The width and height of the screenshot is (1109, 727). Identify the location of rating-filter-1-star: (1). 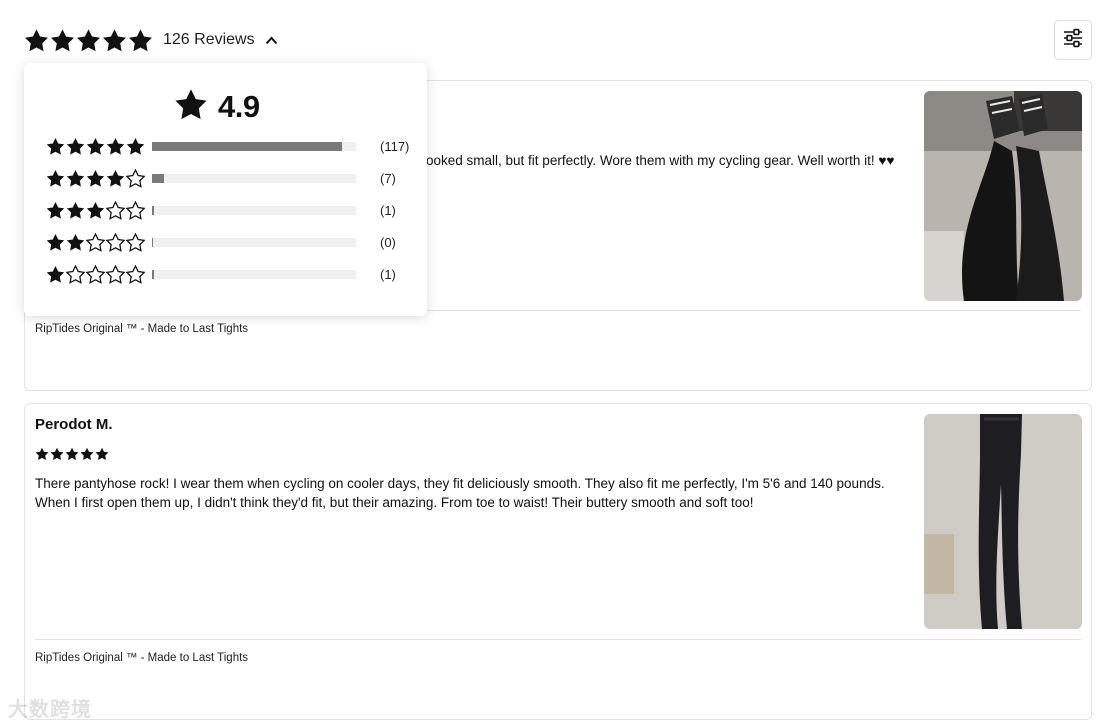
(231, 274).